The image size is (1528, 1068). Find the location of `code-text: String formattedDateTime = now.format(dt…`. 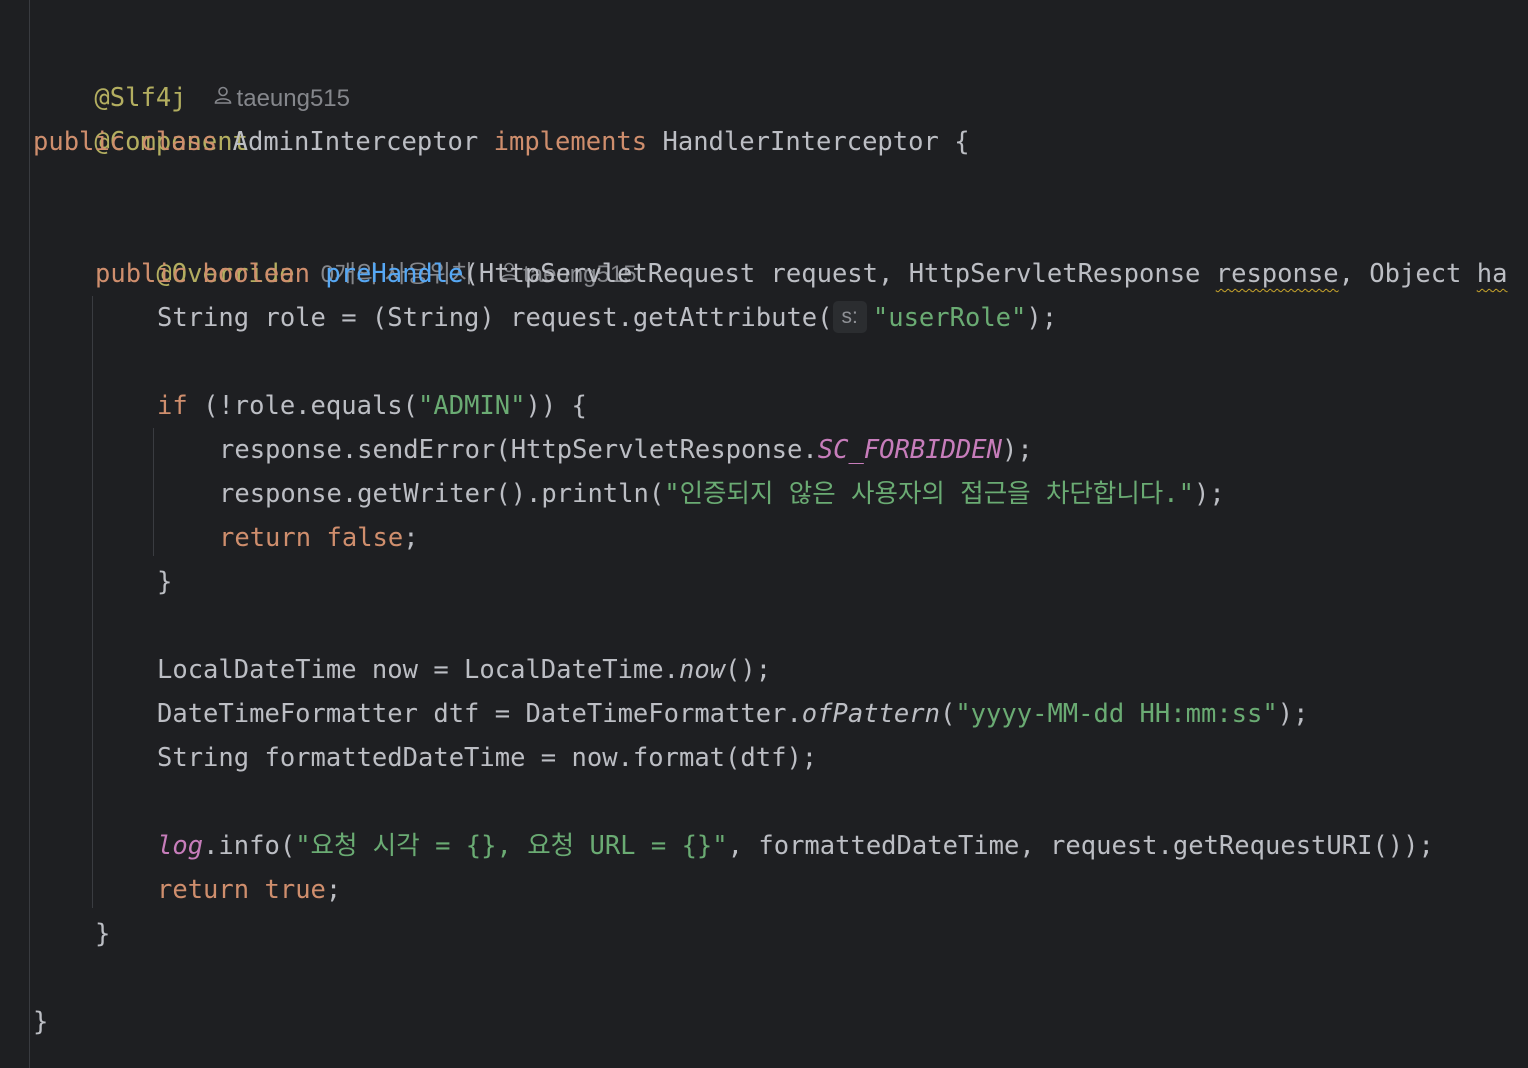

code-text: String formattedDateTime = now.format(dt… is located at coordinates (487, 758).